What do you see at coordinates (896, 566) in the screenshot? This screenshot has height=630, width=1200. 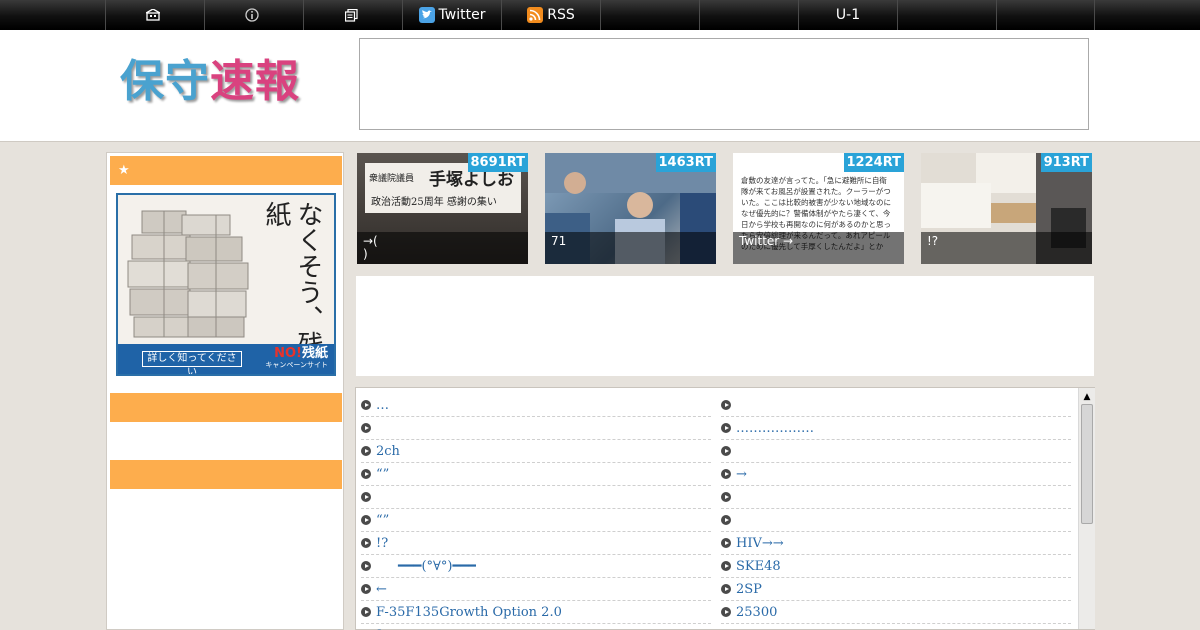 I see `list-item: SKE48` at bounding box center [896, 566].